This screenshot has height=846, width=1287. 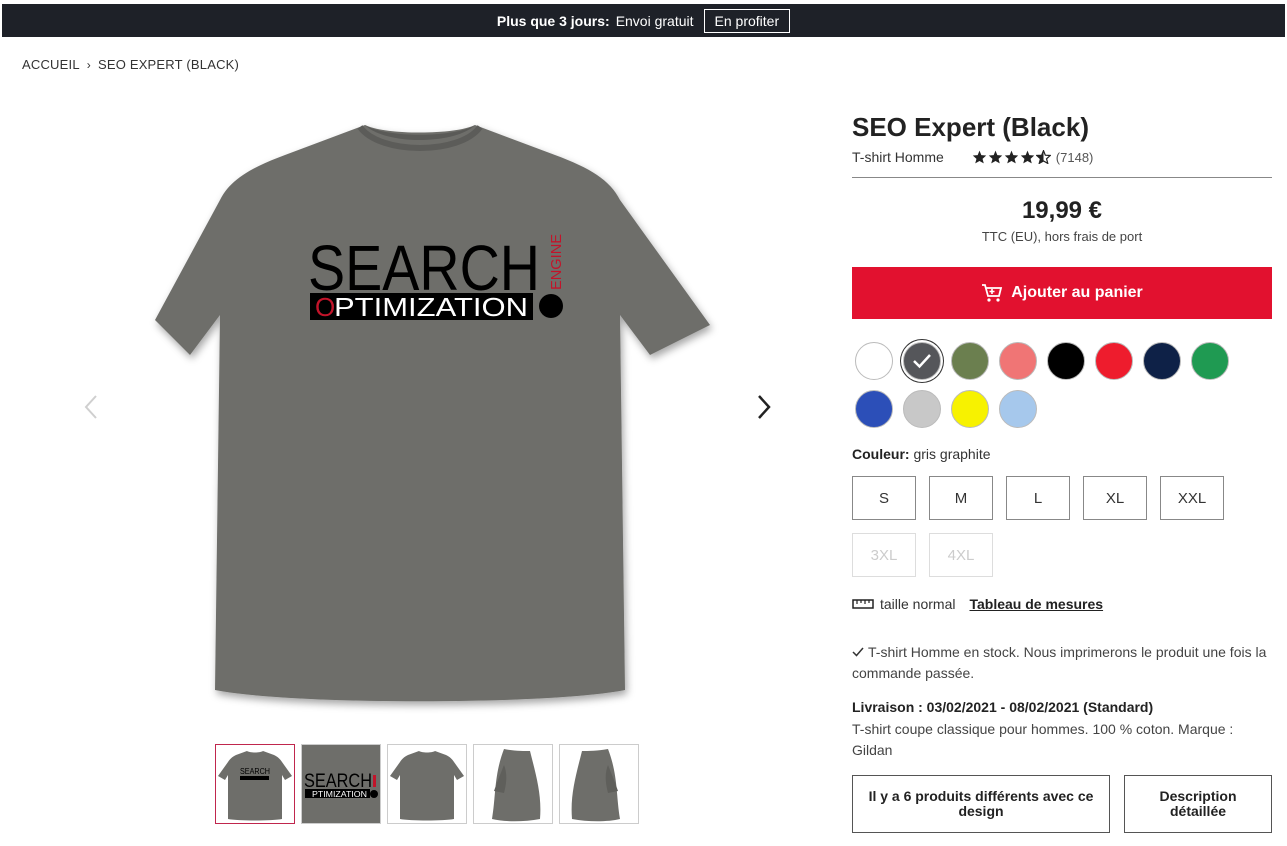 What do you see at coordinates (599, 784) in the screenshot?
I see `thumbnail-side-right` at bounding box center [599, 784].